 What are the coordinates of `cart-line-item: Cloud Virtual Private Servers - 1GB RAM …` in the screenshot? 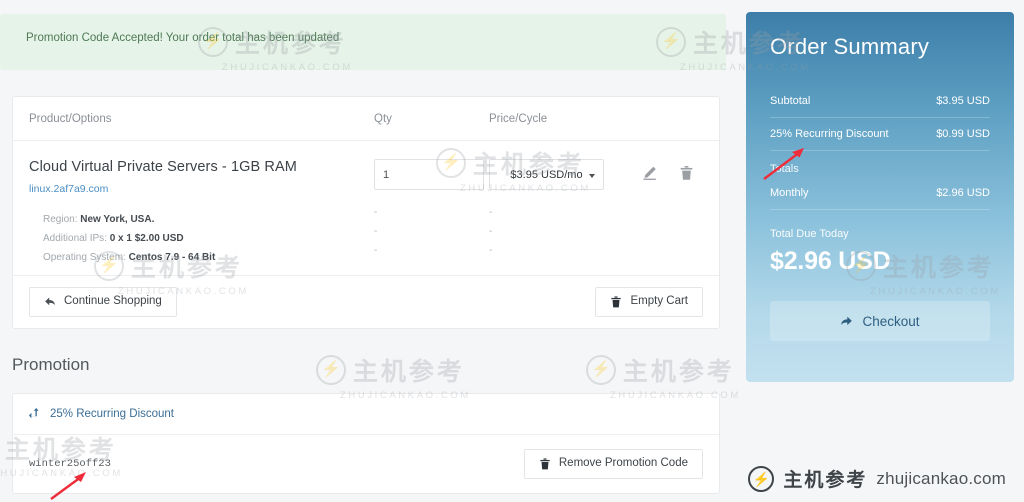 It's located at (366, 213).